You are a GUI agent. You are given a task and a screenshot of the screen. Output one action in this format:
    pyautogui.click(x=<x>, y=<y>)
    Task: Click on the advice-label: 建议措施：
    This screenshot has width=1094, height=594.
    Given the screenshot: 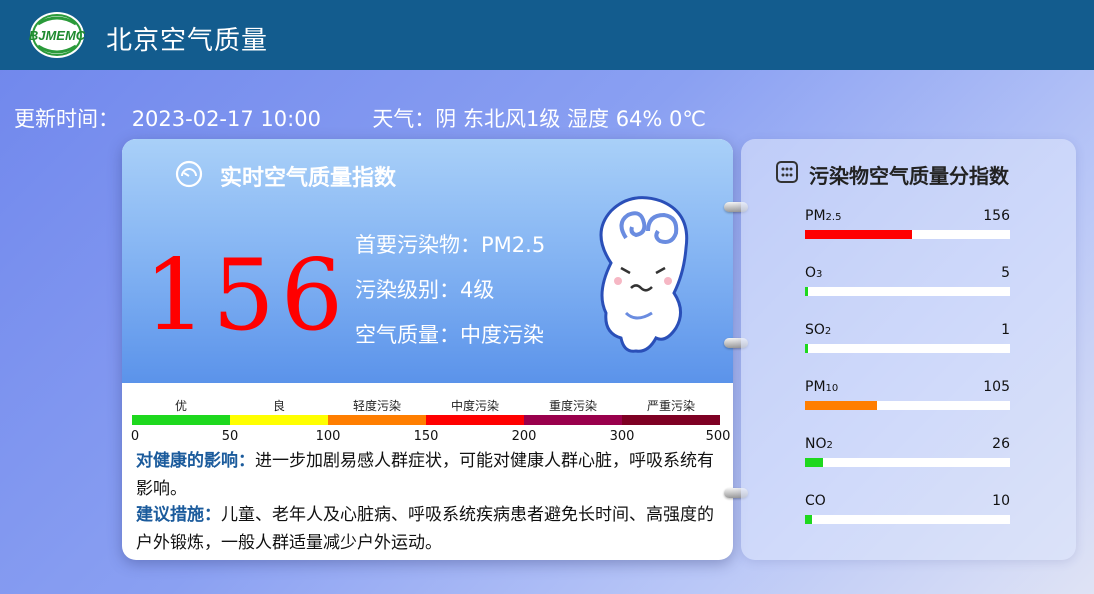 What is the action you would take?
    pyautogui.click(x=178, y=515)
    